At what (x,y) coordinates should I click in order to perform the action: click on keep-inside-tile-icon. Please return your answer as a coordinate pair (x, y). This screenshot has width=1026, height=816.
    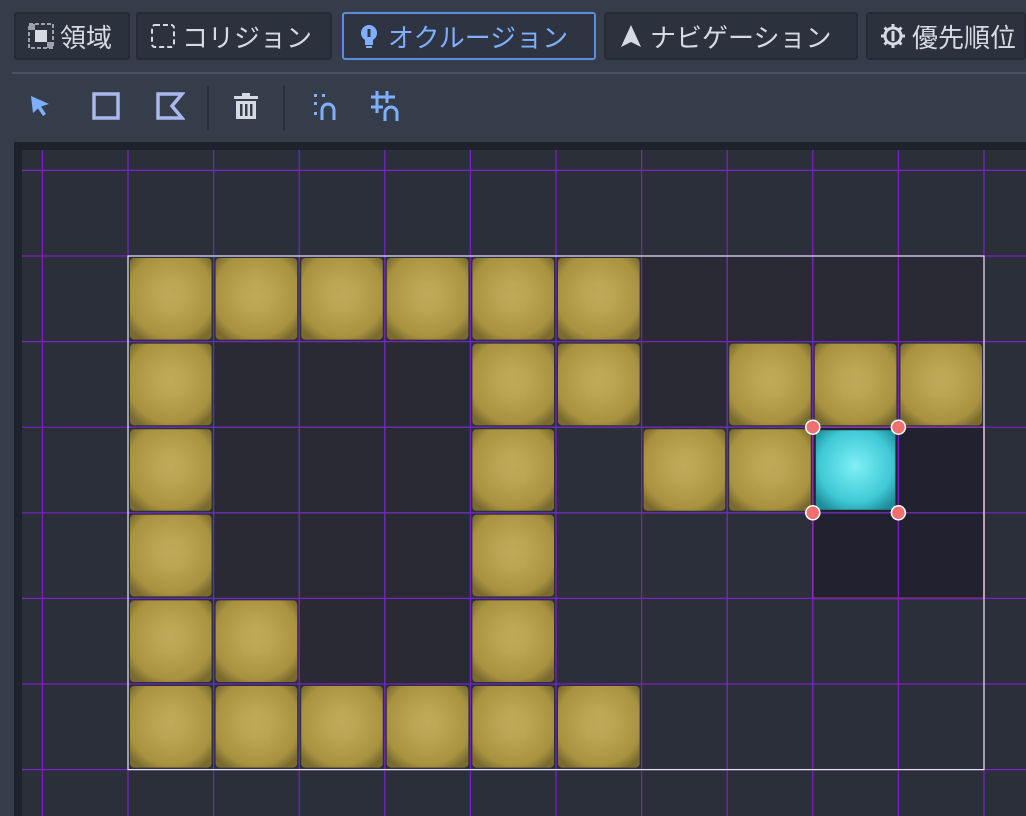
    Looking at the image, I should click on (324, 108).